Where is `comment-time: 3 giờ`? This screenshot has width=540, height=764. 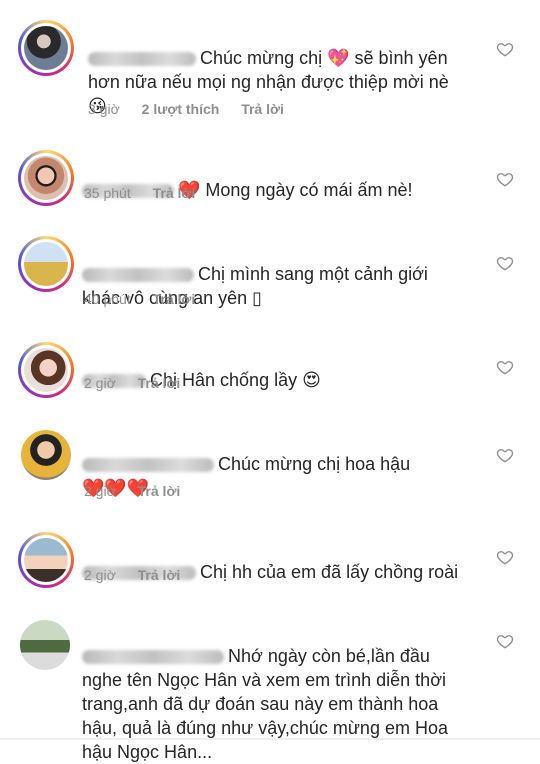 comment-time: 3 giờ is located at coordinates (104, 109).